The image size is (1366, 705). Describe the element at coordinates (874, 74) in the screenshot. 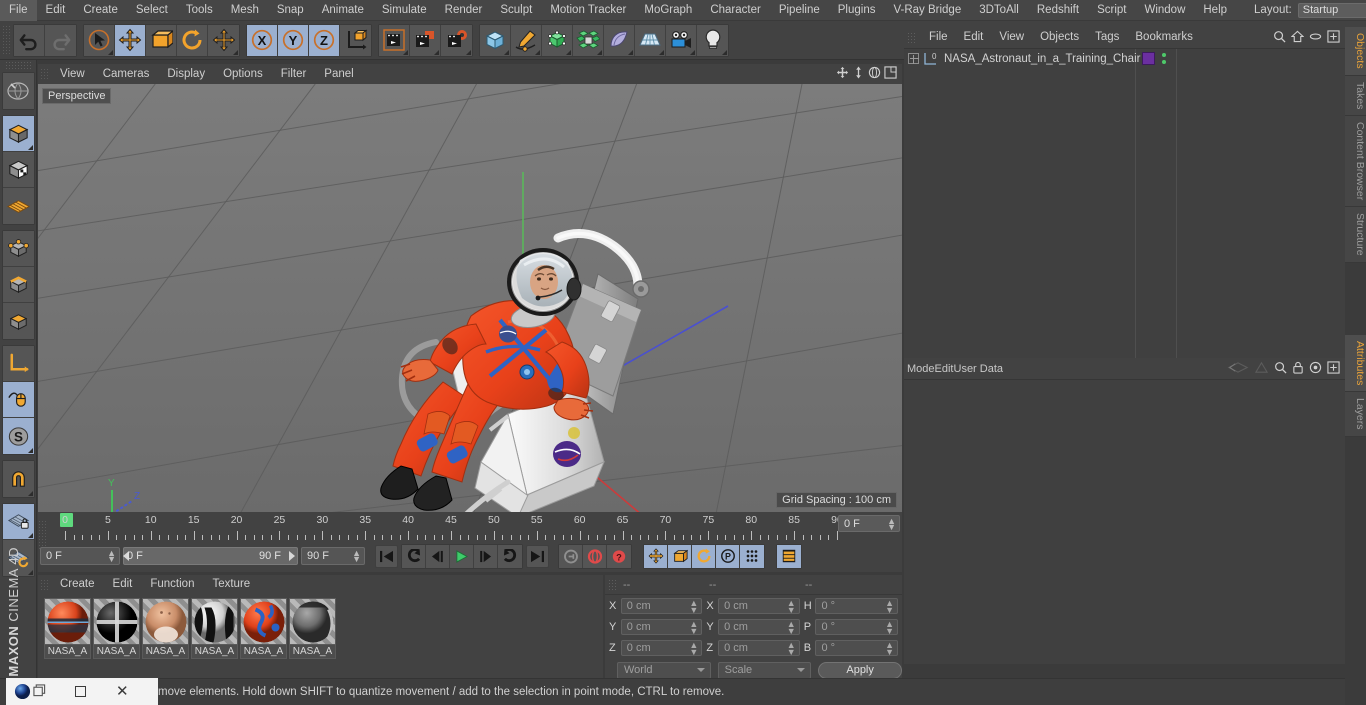

I see `orbit-icon` at that location.